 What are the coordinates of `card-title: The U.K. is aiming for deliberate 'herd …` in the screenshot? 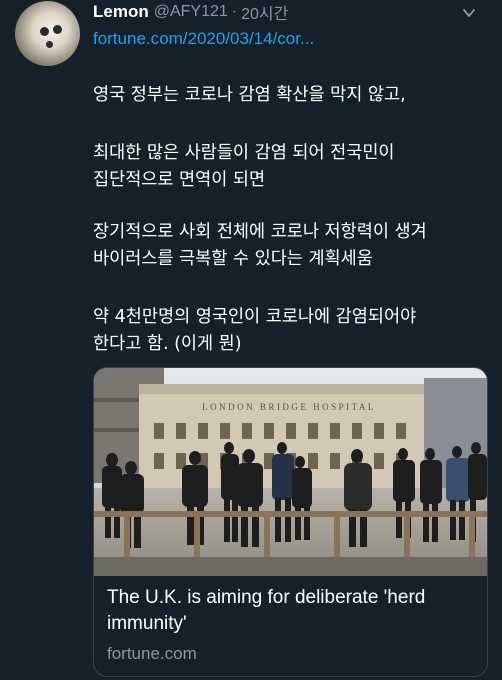 It's located at (292, 611).